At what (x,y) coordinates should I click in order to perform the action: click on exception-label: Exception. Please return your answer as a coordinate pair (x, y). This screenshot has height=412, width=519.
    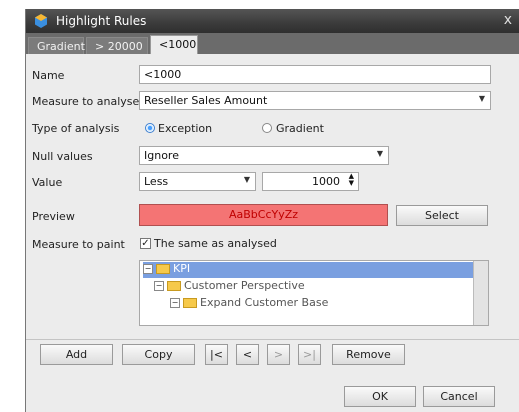
    Looking at the image, I should click on (185, 128).